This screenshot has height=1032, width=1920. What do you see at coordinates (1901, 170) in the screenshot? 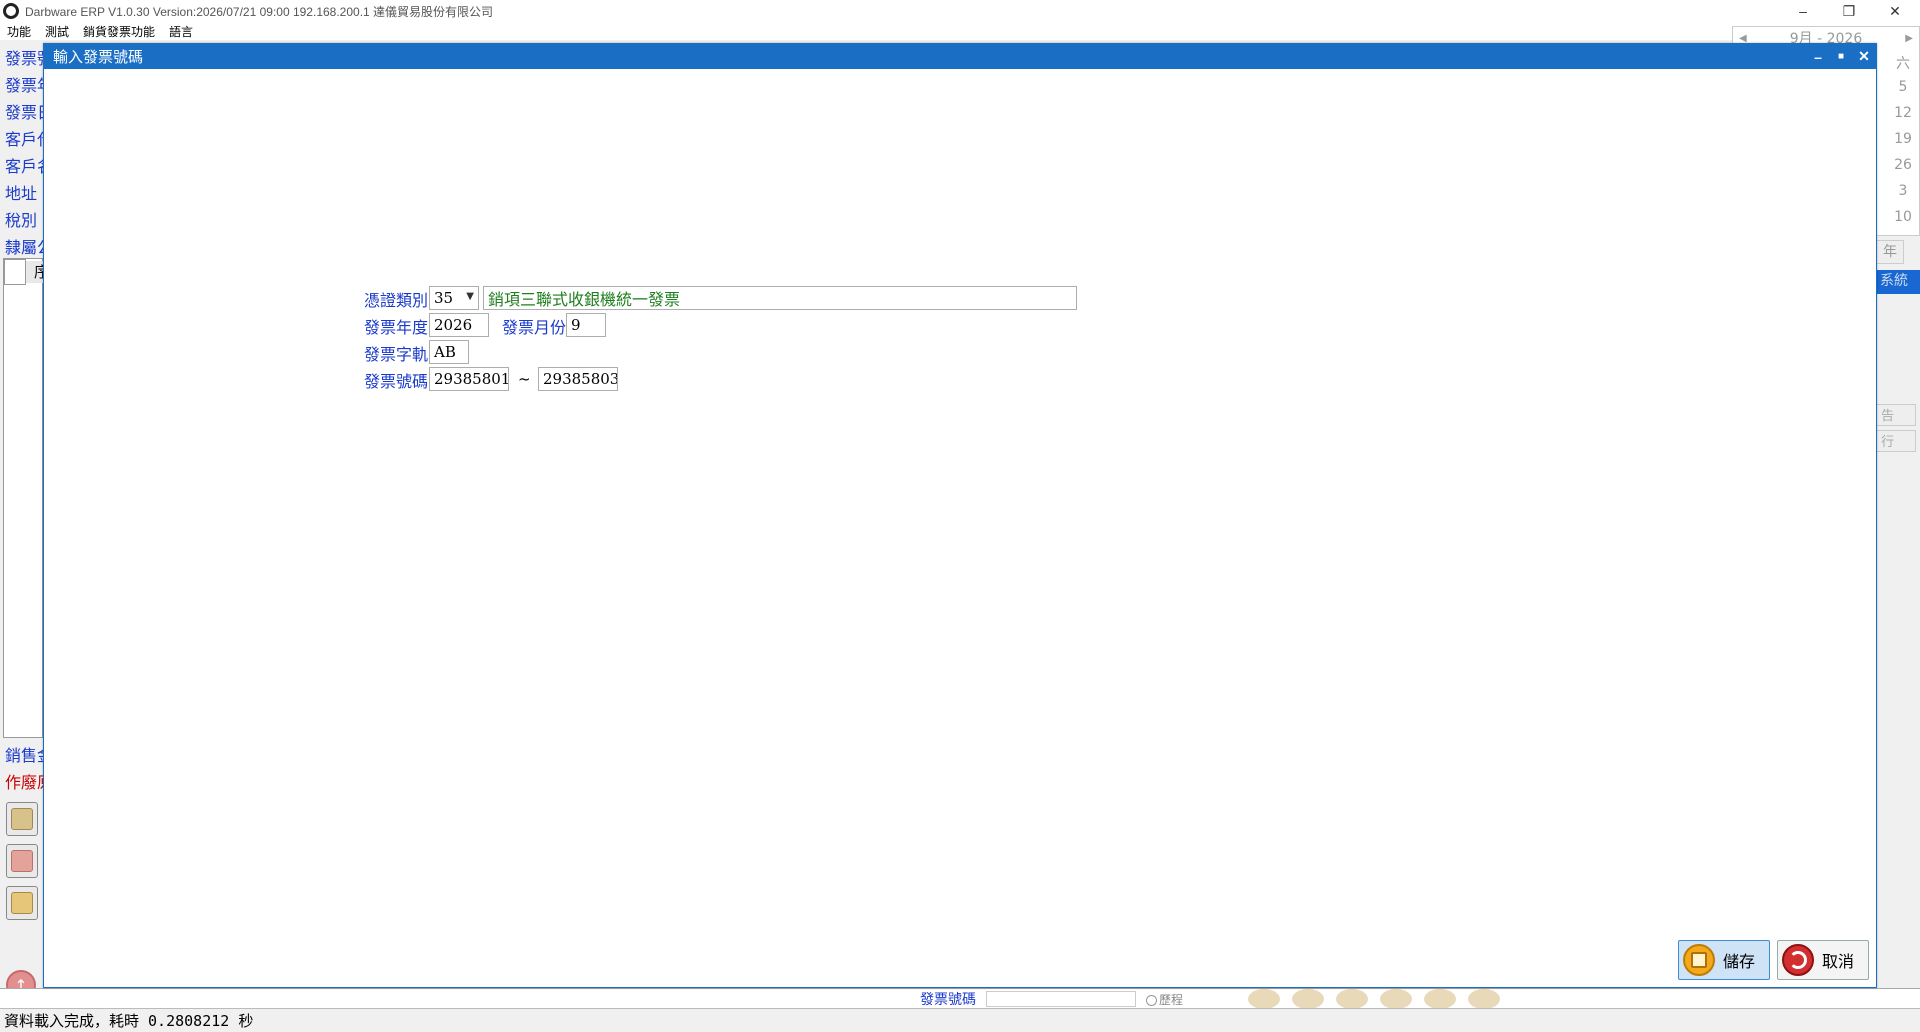
I see `calendar-cell: 26` at bounding box center [1901, 170].